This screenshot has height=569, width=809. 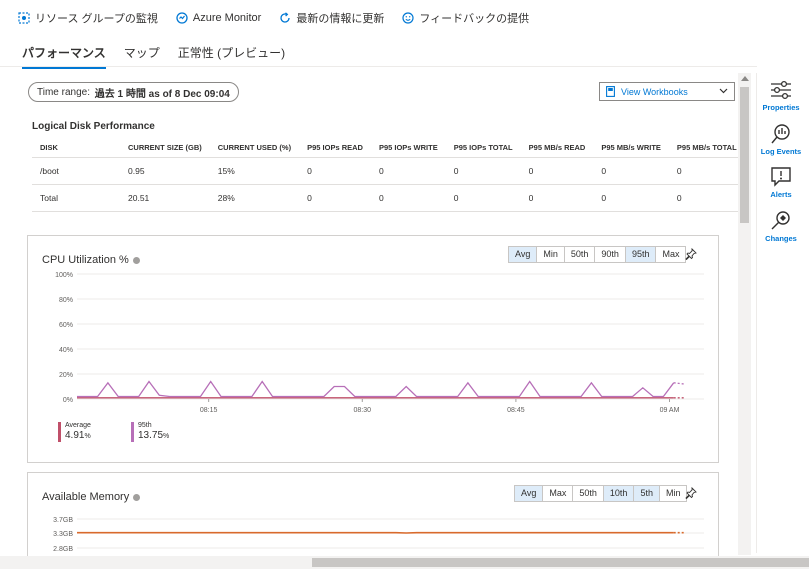 What do you see at coordinates (86, 497) in the screenshot?
I see `available-memory-title-text: Available Memory` at bounding box center [86, 497].